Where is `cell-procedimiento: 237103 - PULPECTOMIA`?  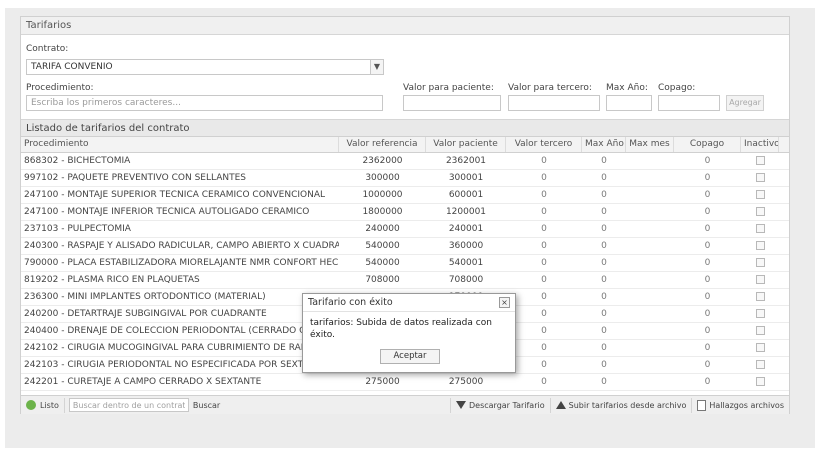 cell-procedimiento: 237103 - PULPECTOMIA is located at coordinates (77, 229).